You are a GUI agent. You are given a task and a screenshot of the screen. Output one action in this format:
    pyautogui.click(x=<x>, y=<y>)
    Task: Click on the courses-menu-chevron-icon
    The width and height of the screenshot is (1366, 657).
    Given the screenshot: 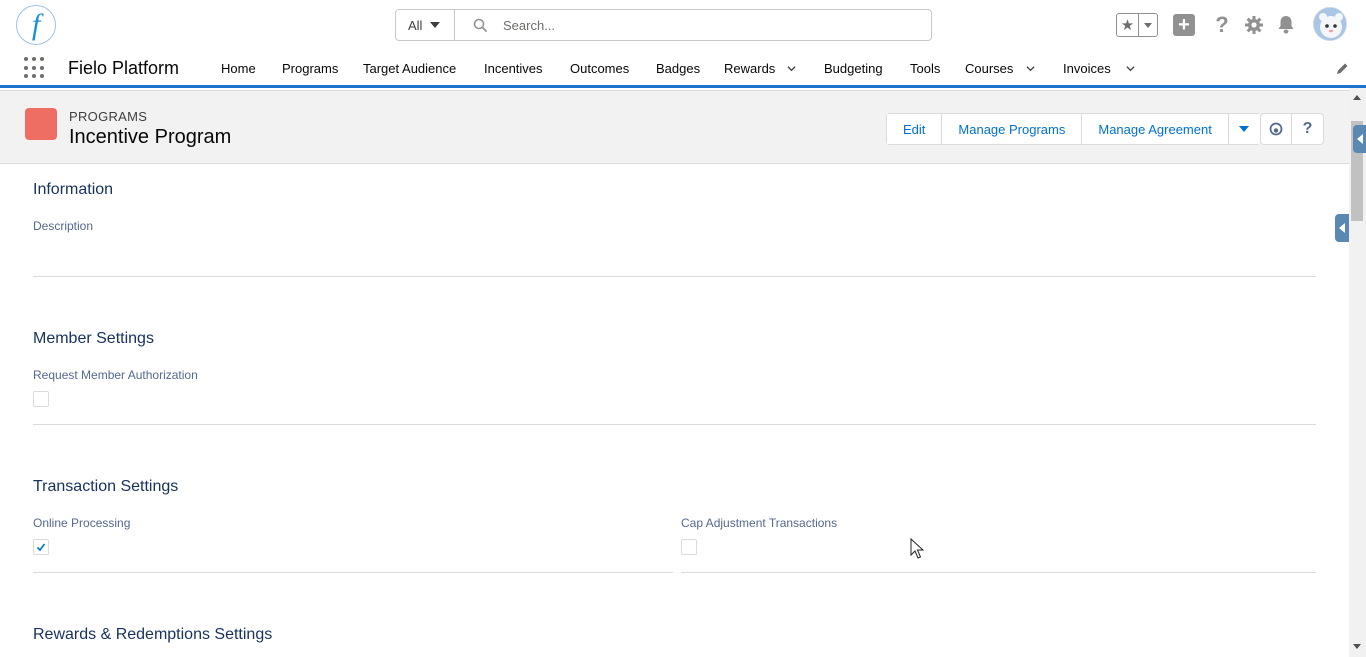 What is the action you would take?
    pyautogui.click(x=1030, y=68)
    